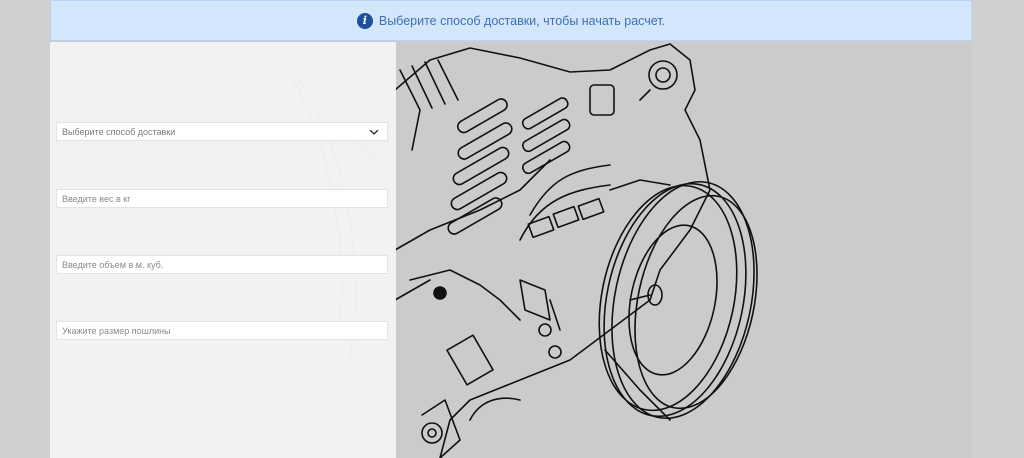 This screenshot has height=458, width=1024. Describe the element at coordinates (222, 198) in the screenshot. I see `weight-input` at that location.